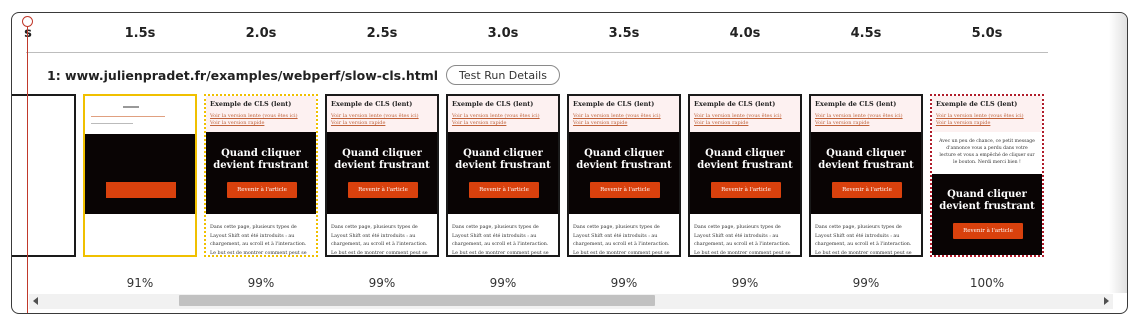 Image resolution: width=1140 pixels, height=324 pixels. What do you see at coordinates (537, 52) in the screenshot?
I see `timeline-axis` at bounding box center [537, 52].